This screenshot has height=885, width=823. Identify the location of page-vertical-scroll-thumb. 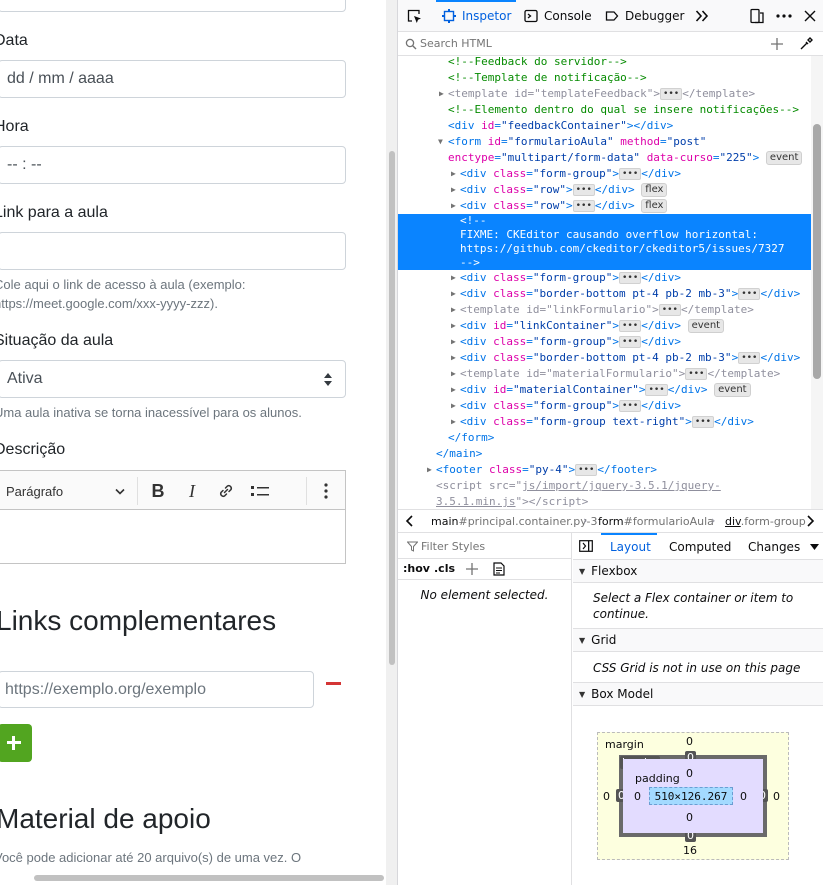
(392, 408).